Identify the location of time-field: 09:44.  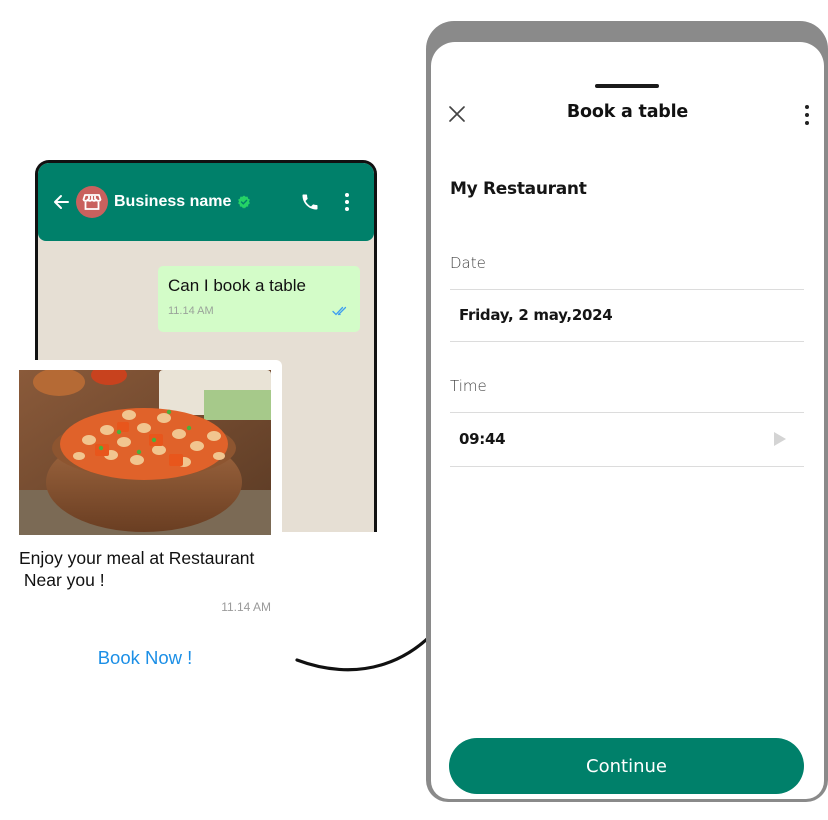
(631, 439).